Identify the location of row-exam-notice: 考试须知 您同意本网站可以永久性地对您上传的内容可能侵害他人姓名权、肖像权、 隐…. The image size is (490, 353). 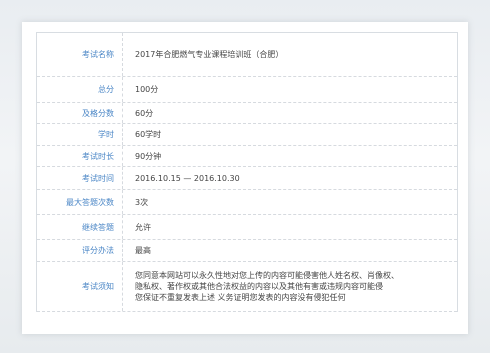
(247, 287).